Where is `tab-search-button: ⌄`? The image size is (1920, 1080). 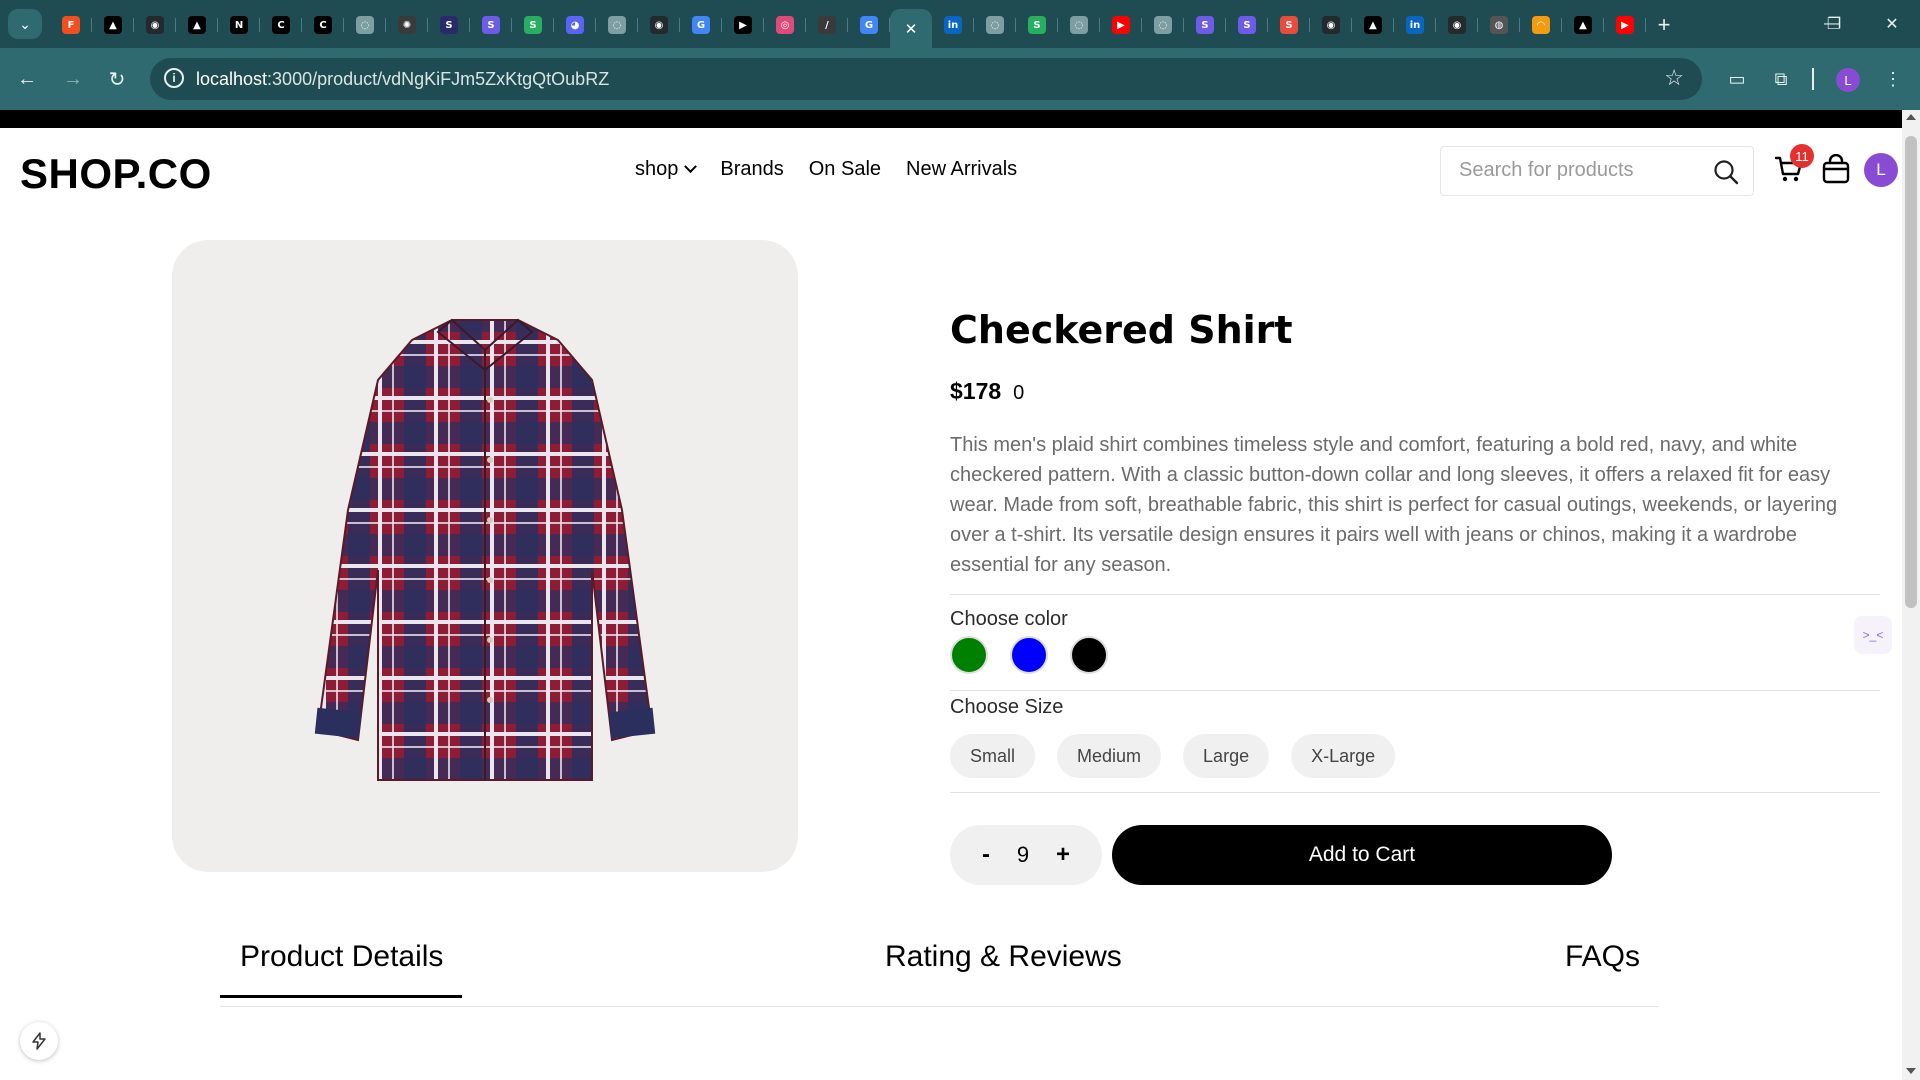
tab-search-button: ⌄ is located at coordinates (25, 24).